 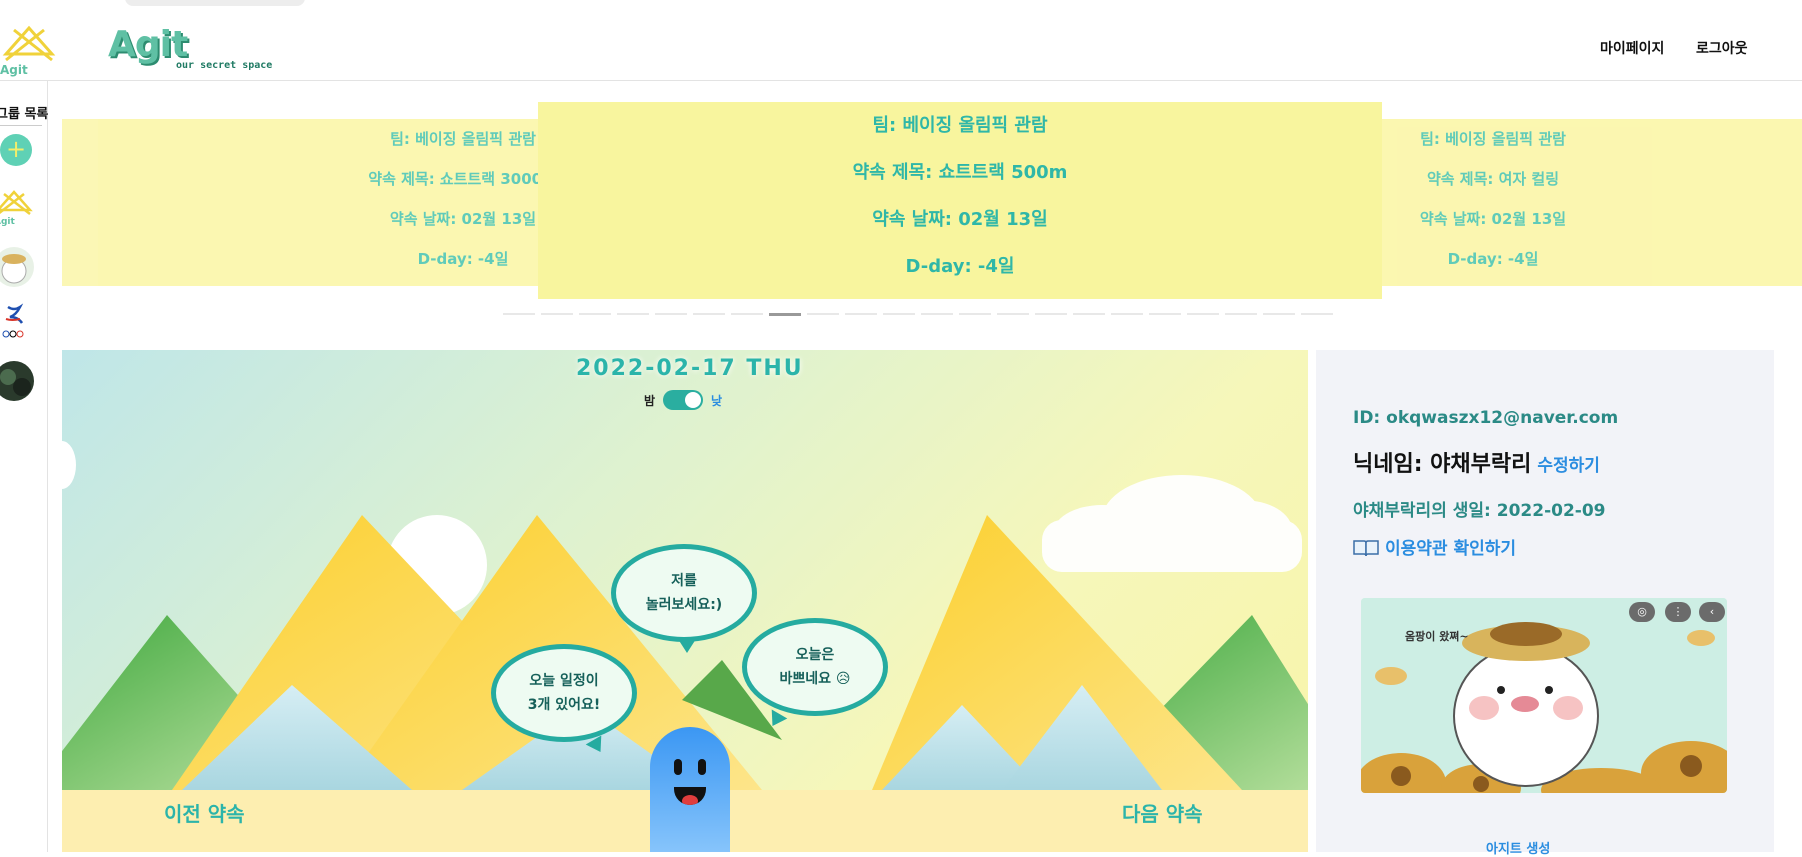 I want to click on view-icon: ◎, so click(x=1642, y=612).